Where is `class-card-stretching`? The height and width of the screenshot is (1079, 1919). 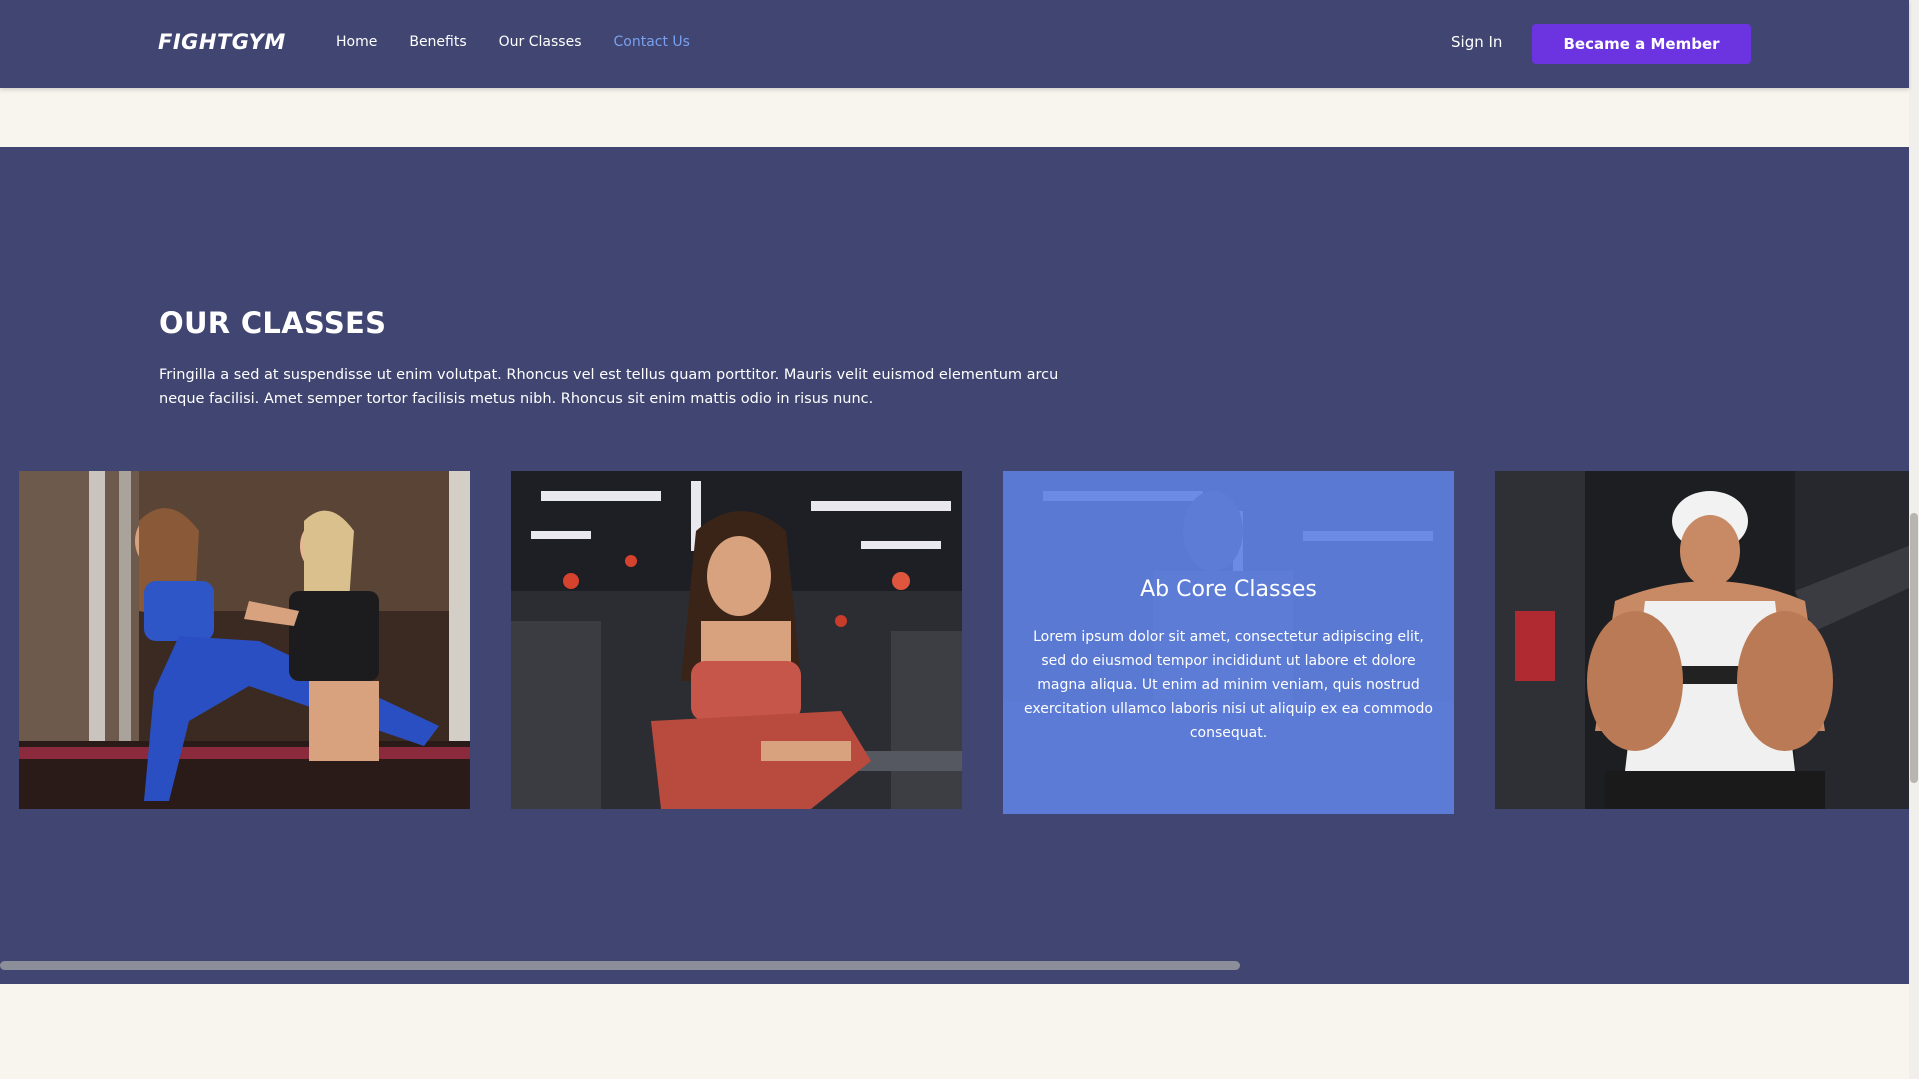 class-card-stretching is located at coordinates (244, 640).